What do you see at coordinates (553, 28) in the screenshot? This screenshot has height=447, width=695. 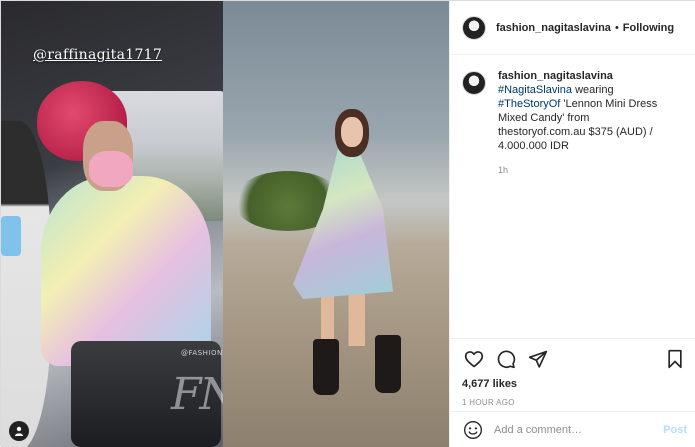 I see `header-username: fashion_nagitaslavina` at bounding box center [553, 28].